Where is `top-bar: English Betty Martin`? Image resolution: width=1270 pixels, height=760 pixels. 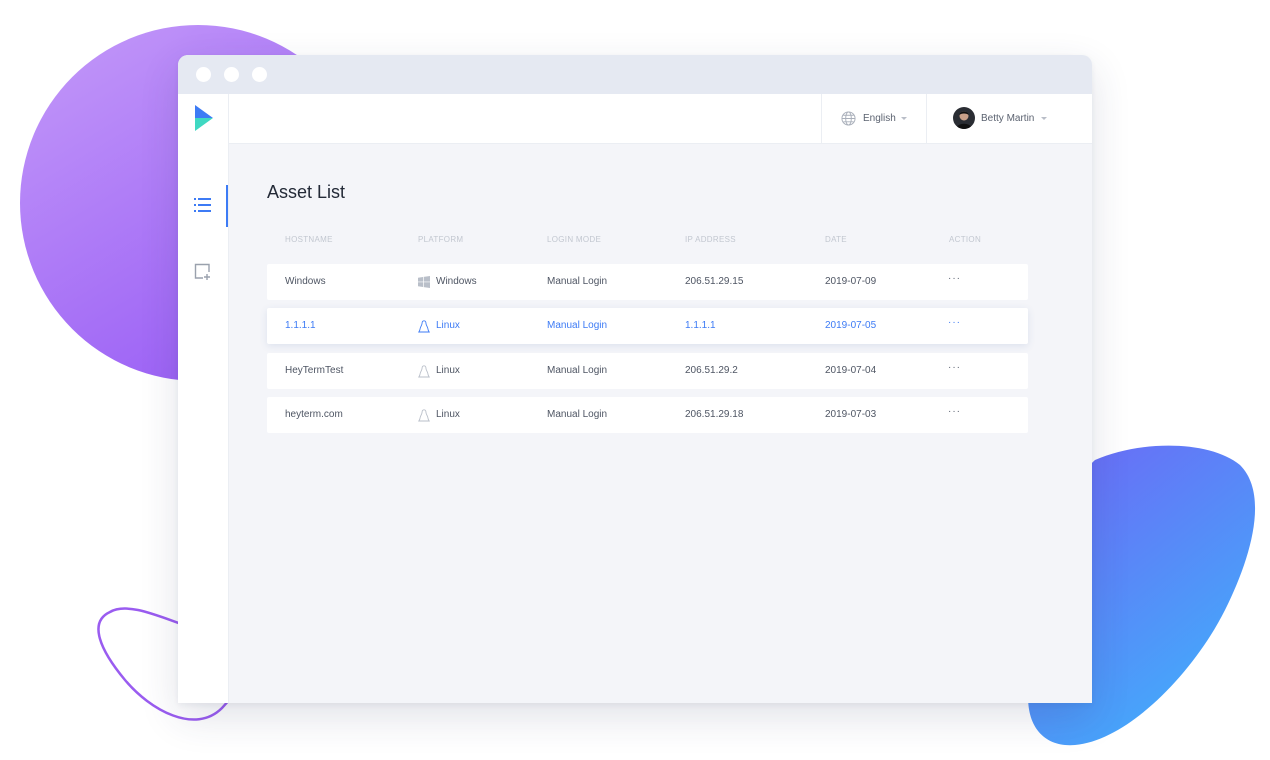
top-bar: English Betty Martin is located at coordinates (660, 119).